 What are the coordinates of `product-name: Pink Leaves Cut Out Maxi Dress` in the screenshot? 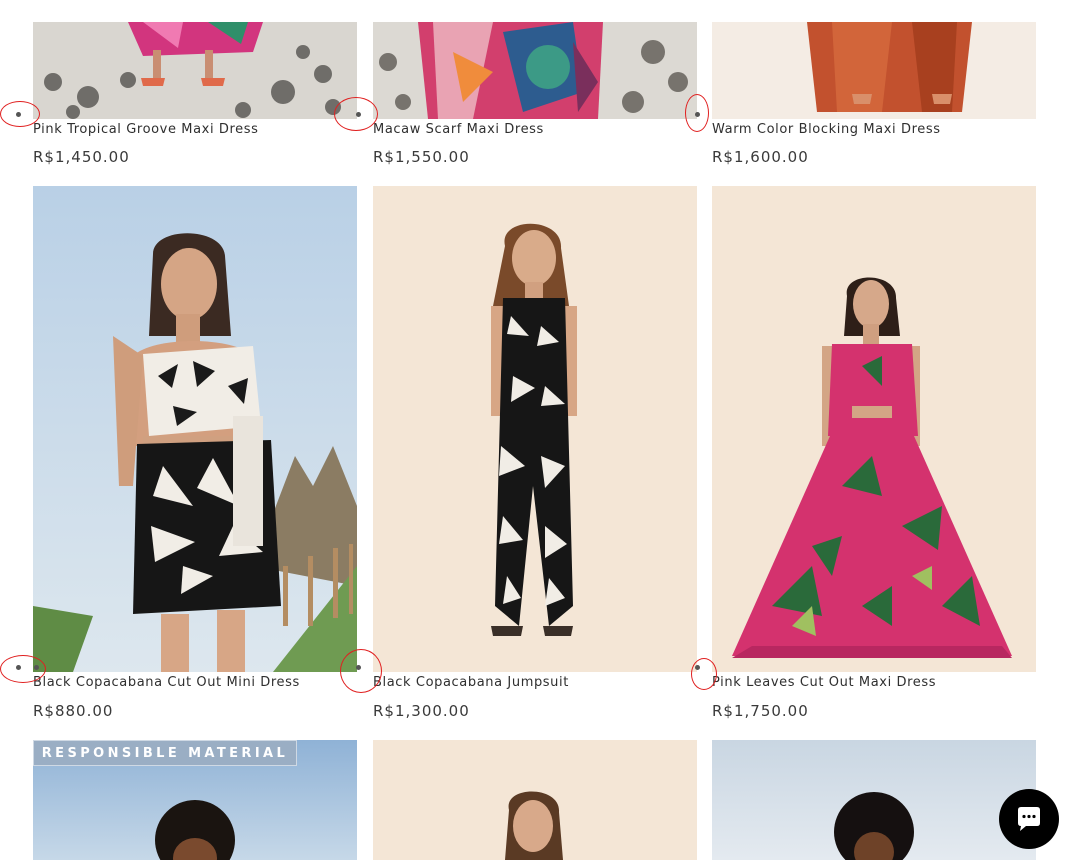 It's located at (824, 682).